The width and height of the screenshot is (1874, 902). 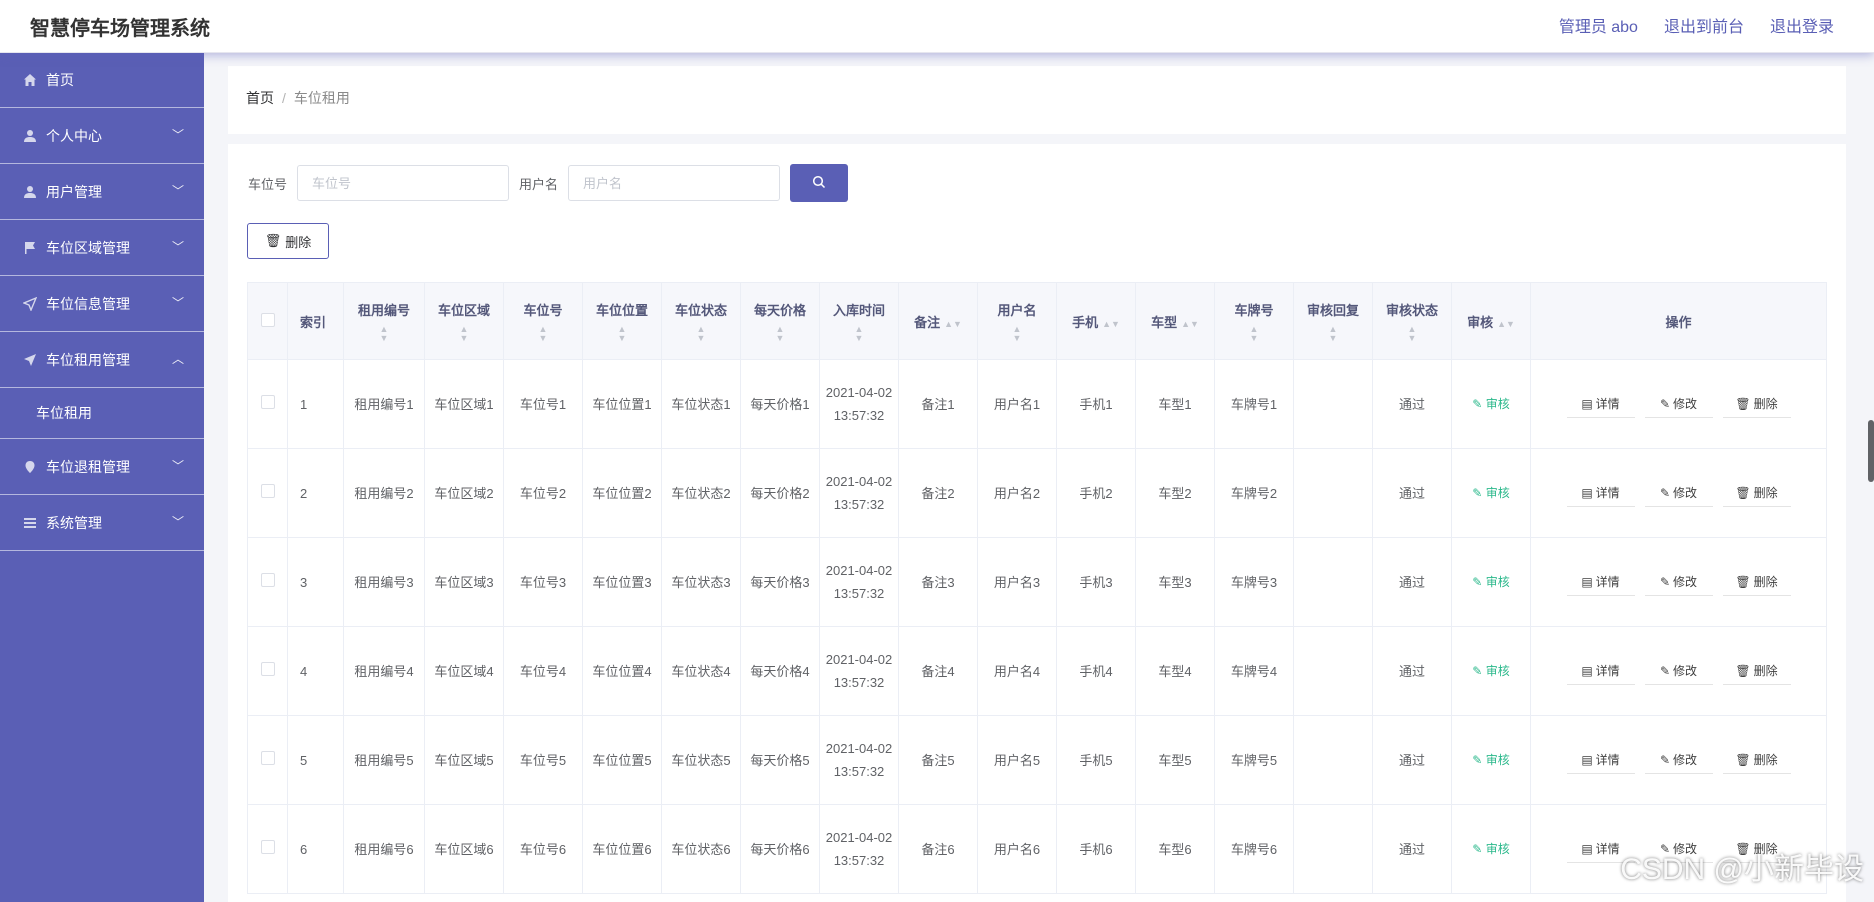 What do you see at coordinates (938, 671) in the screenshot?
I see `cell-remark: 备注4` at bounding box center [938, 671].